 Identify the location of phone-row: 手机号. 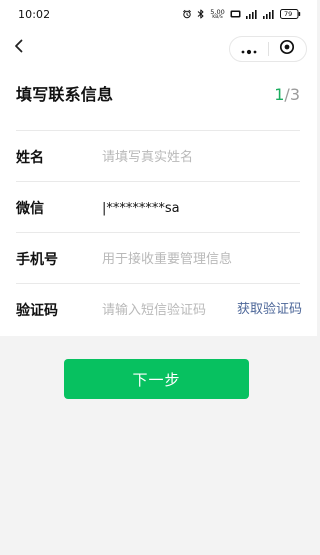
(158, 257).